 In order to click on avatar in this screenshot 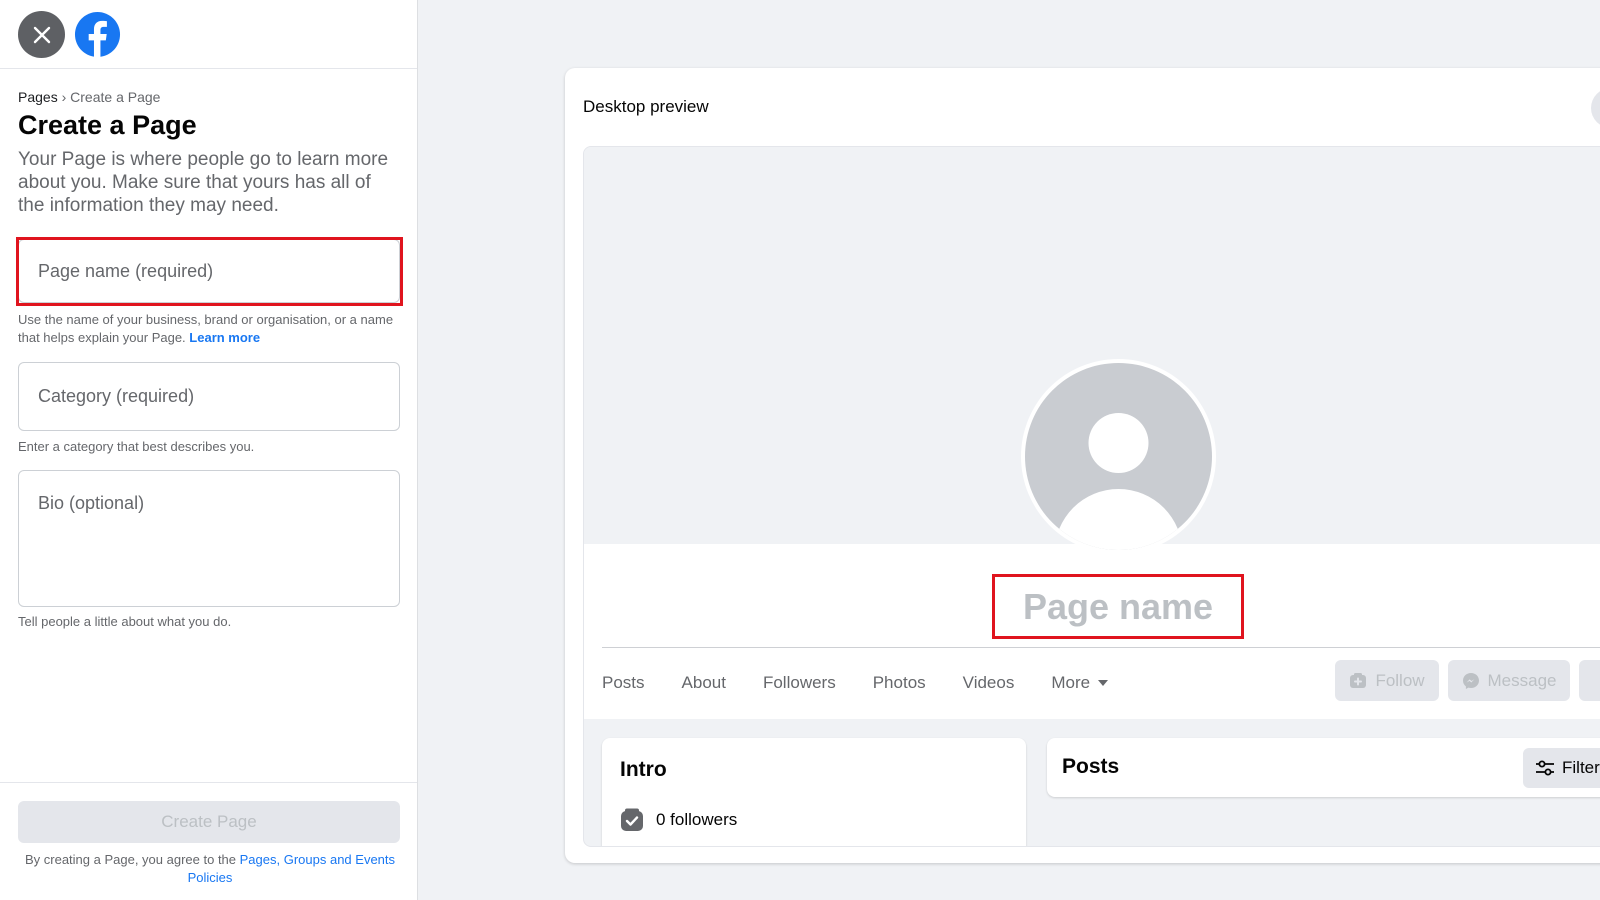, I will do `click(1118, 456)`.